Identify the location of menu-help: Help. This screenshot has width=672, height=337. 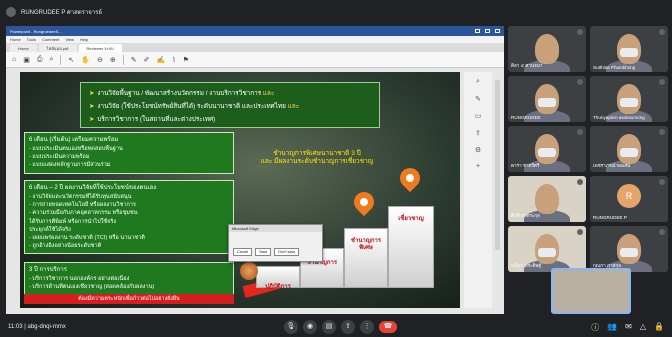
(84, 39).